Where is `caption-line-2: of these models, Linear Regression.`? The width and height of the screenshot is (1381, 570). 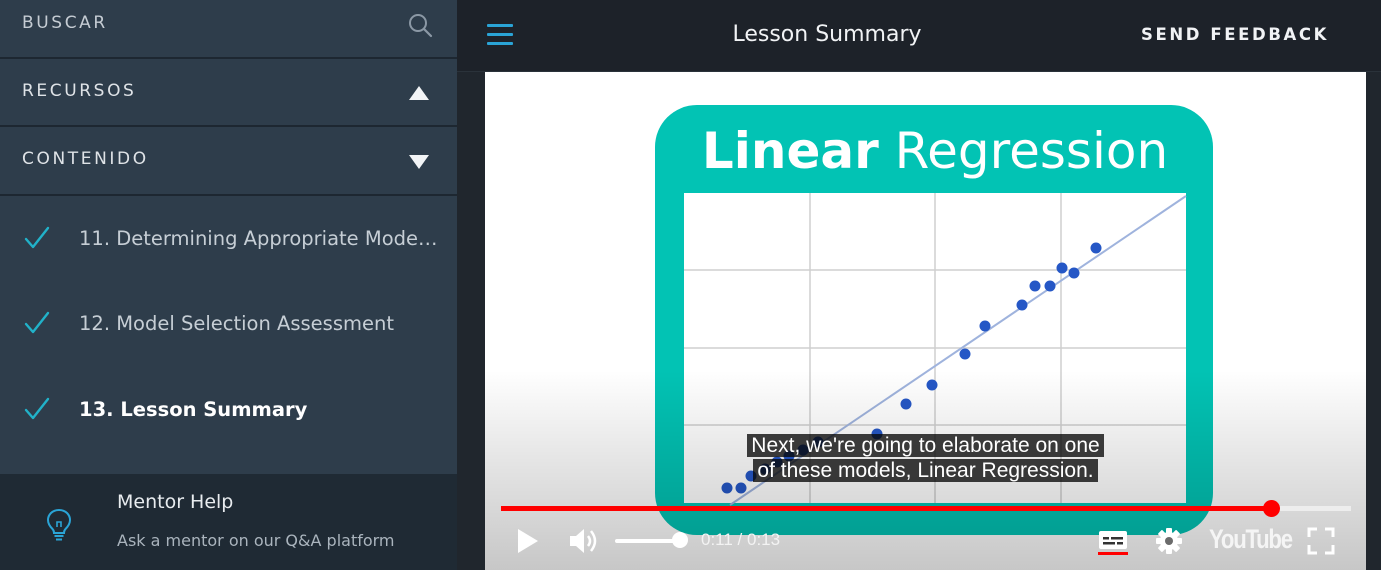 caption-line-2: of these models, Linear Regression. is located at coordinates (925, 470).